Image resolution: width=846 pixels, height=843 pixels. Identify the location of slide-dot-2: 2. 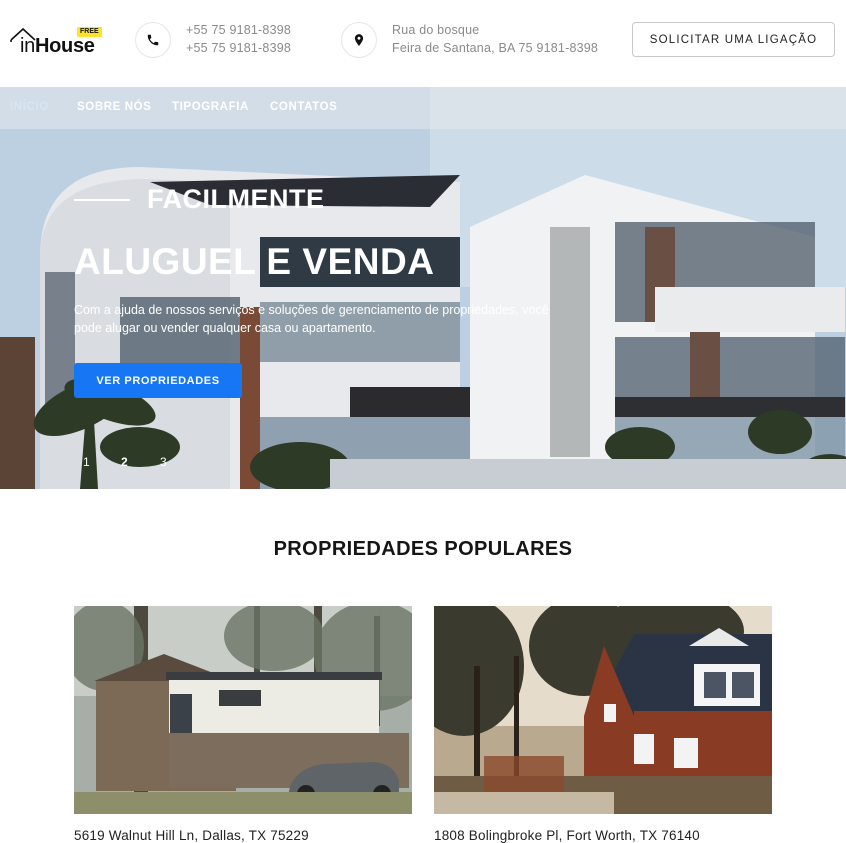
(124, 462).